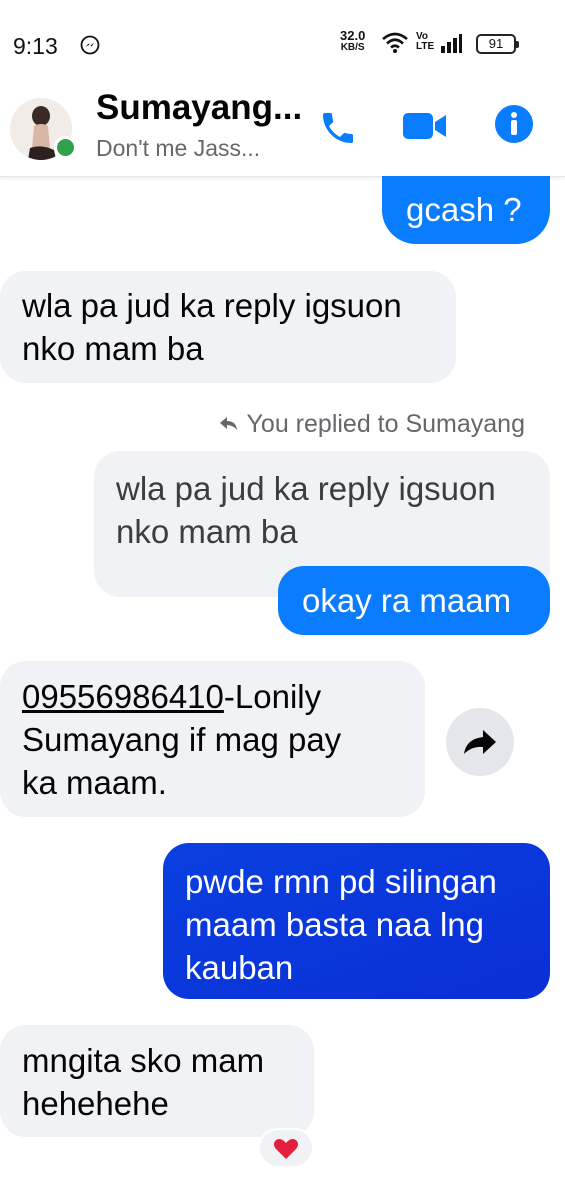  Describe the element at coordinates (94, 782) in the screenshot. I see `message-text-line: ka maam.` at that location.